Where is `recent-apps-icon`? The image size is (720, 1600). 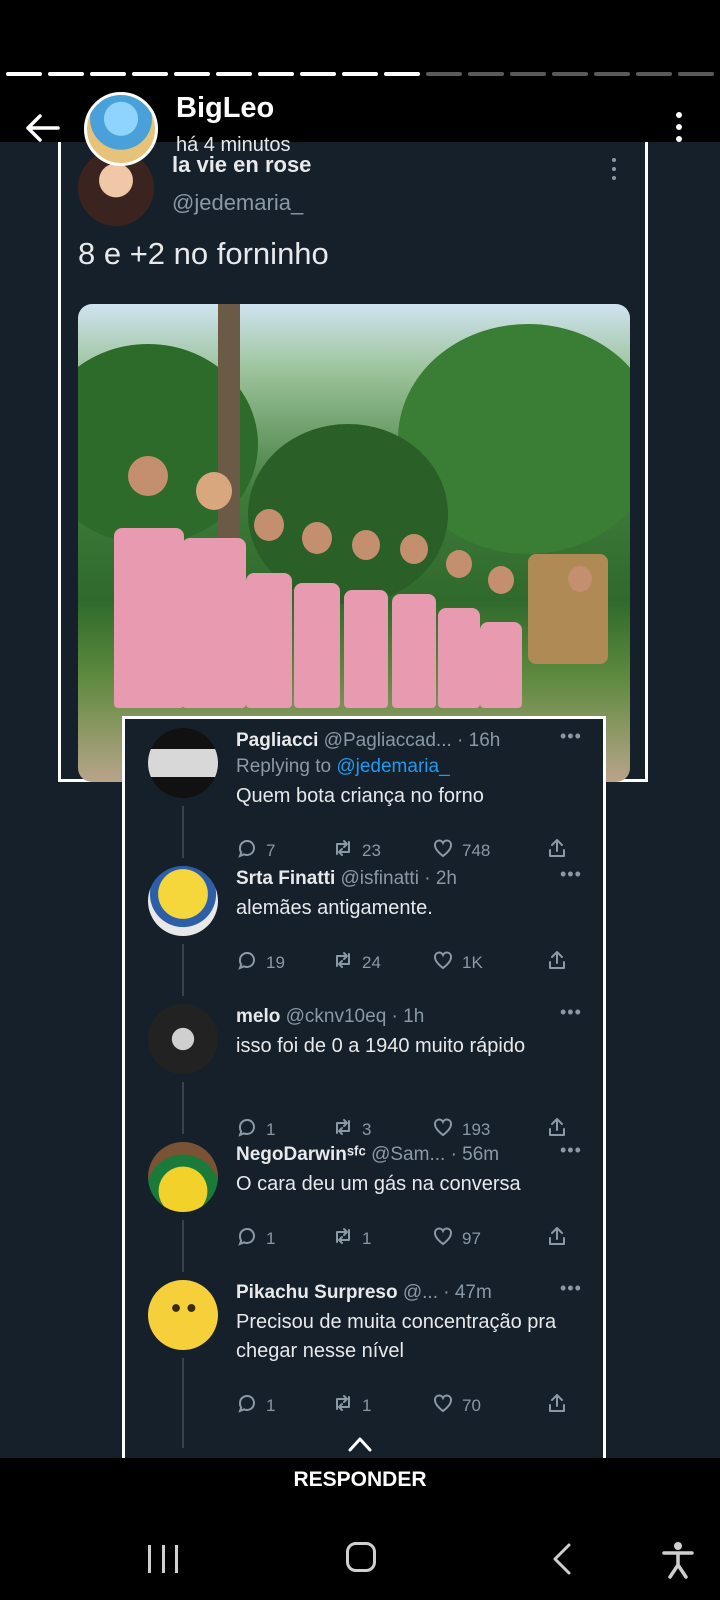 recent-apps-icon is located at coordinates (163, 1560).